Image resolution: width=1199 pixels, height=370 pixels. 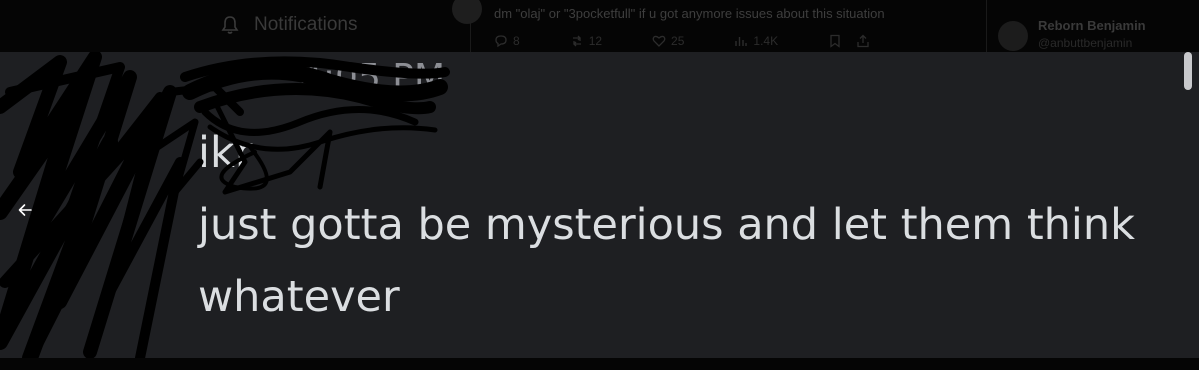 I want to click on message-line: whatever, so click(x=299, y=297).